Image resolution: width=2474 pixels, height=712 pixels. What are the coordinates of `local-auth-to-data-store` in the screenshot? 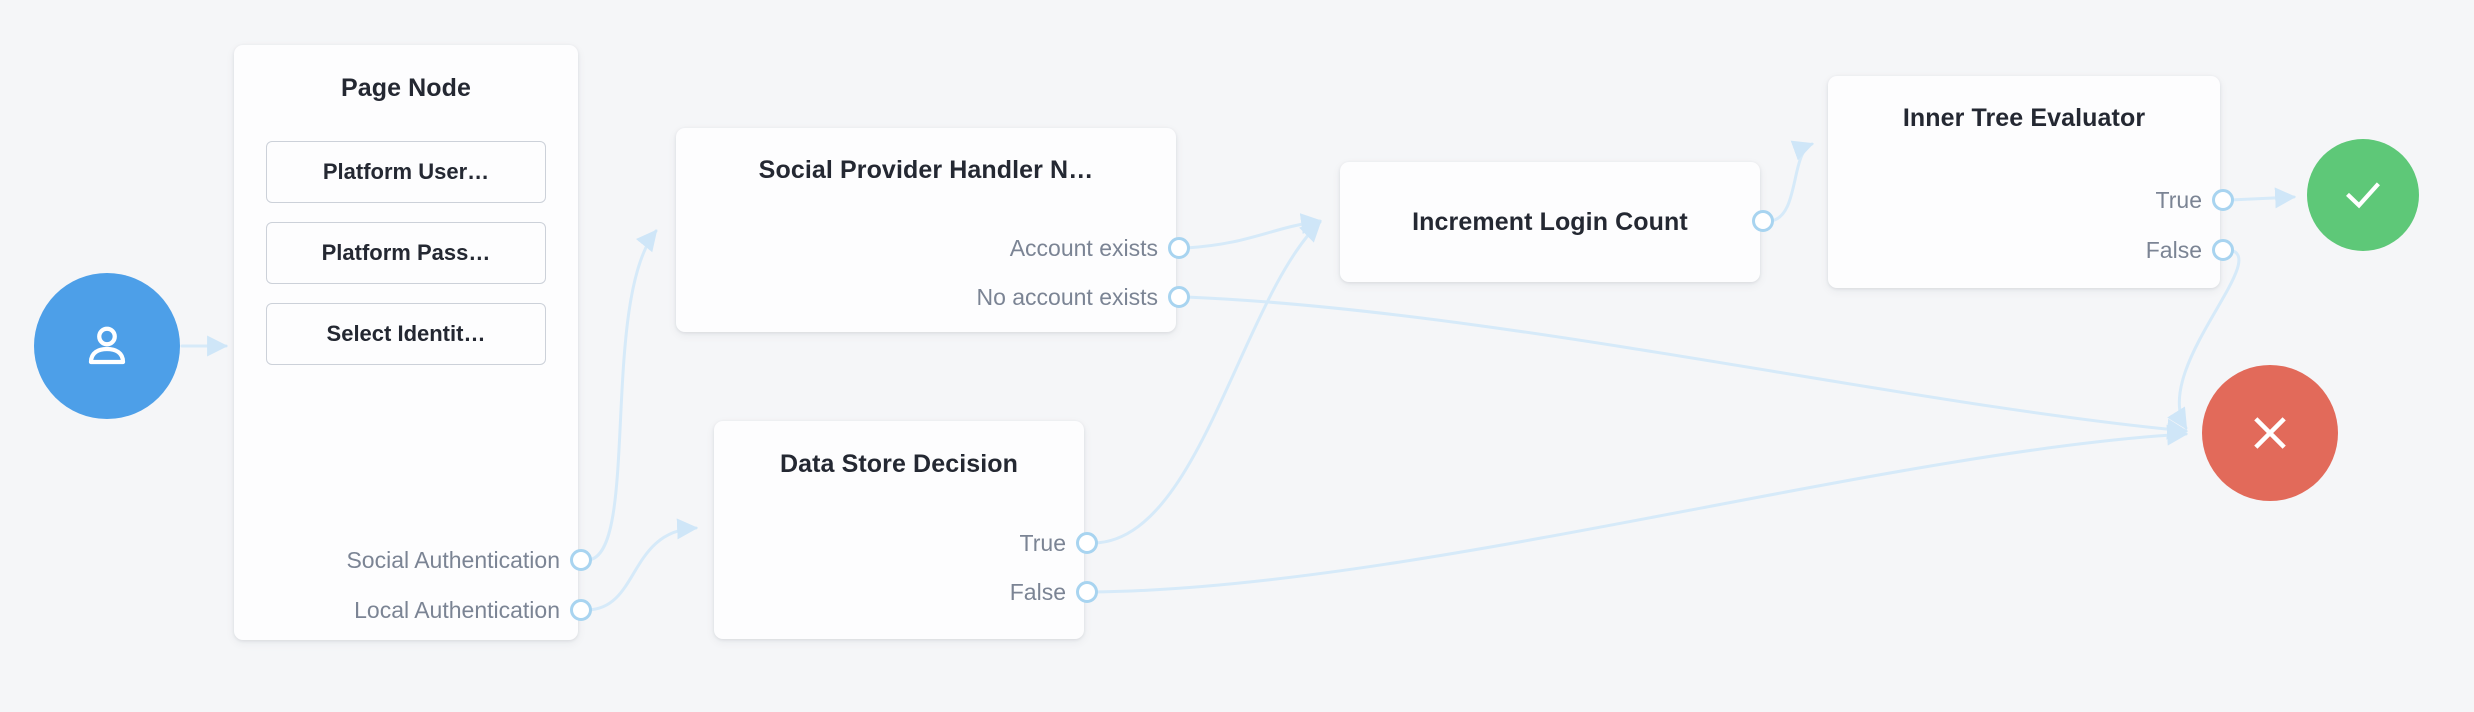 It's located at (642, 565).